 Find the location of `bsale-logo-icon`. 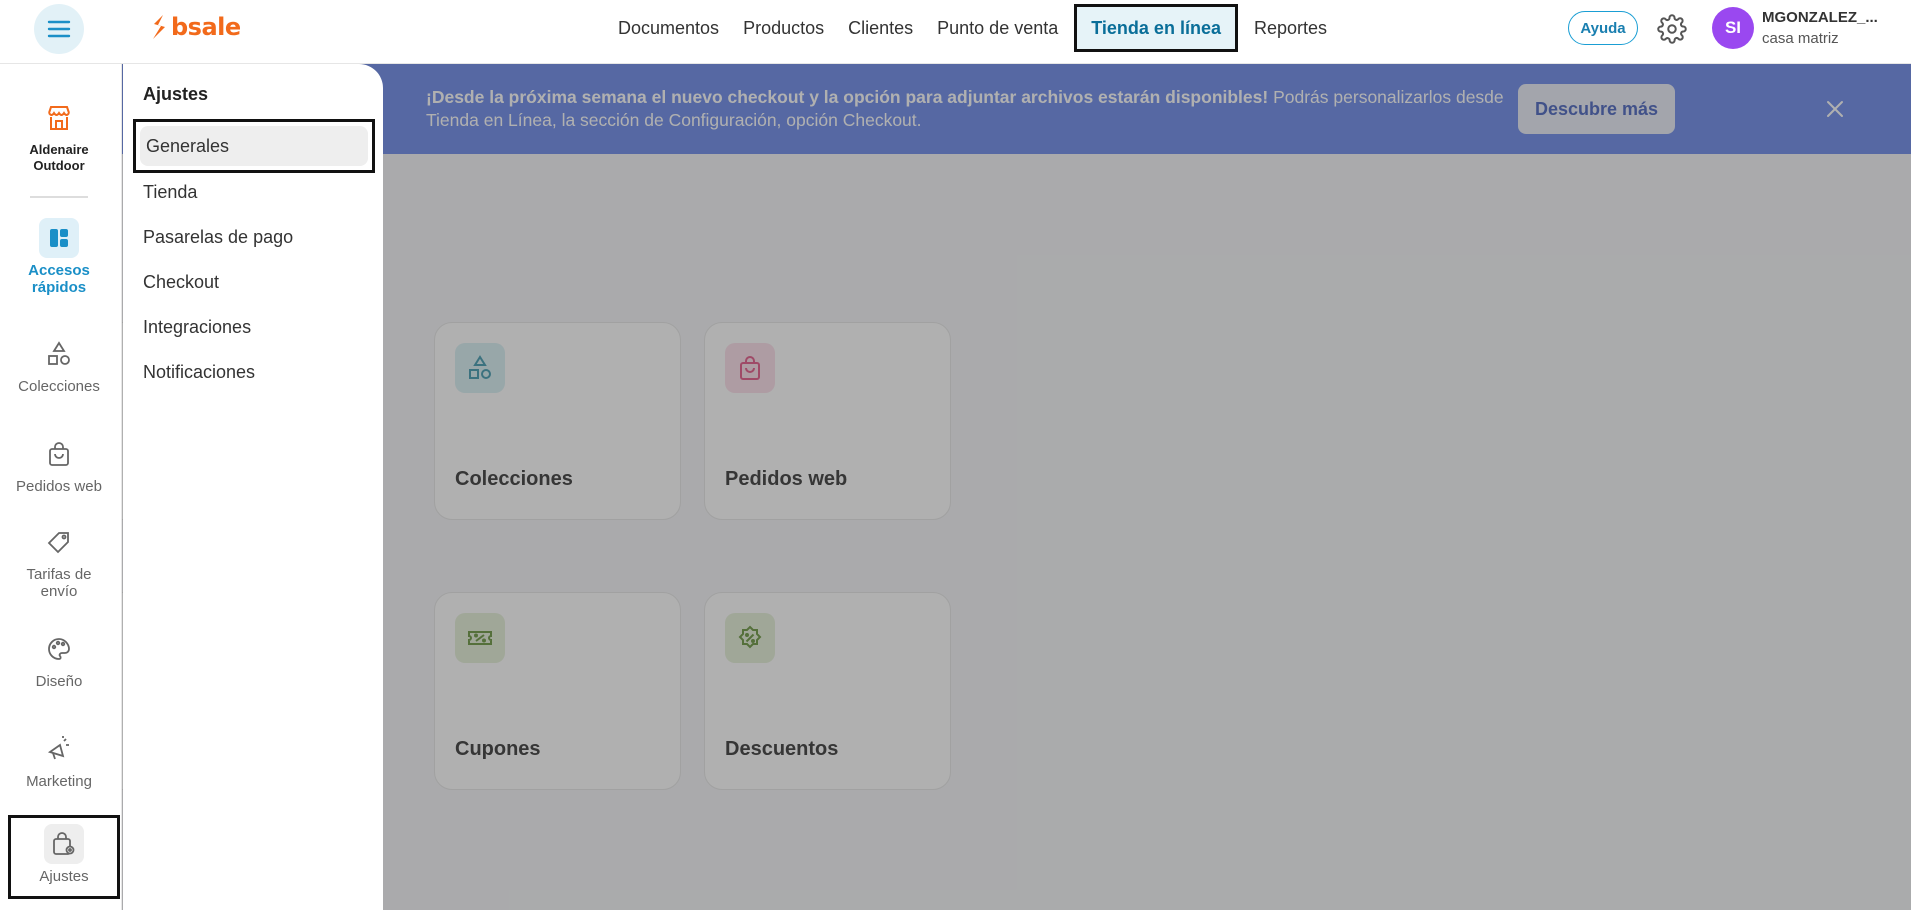

bsale-logo-icon is located at coordinates (159, 27).